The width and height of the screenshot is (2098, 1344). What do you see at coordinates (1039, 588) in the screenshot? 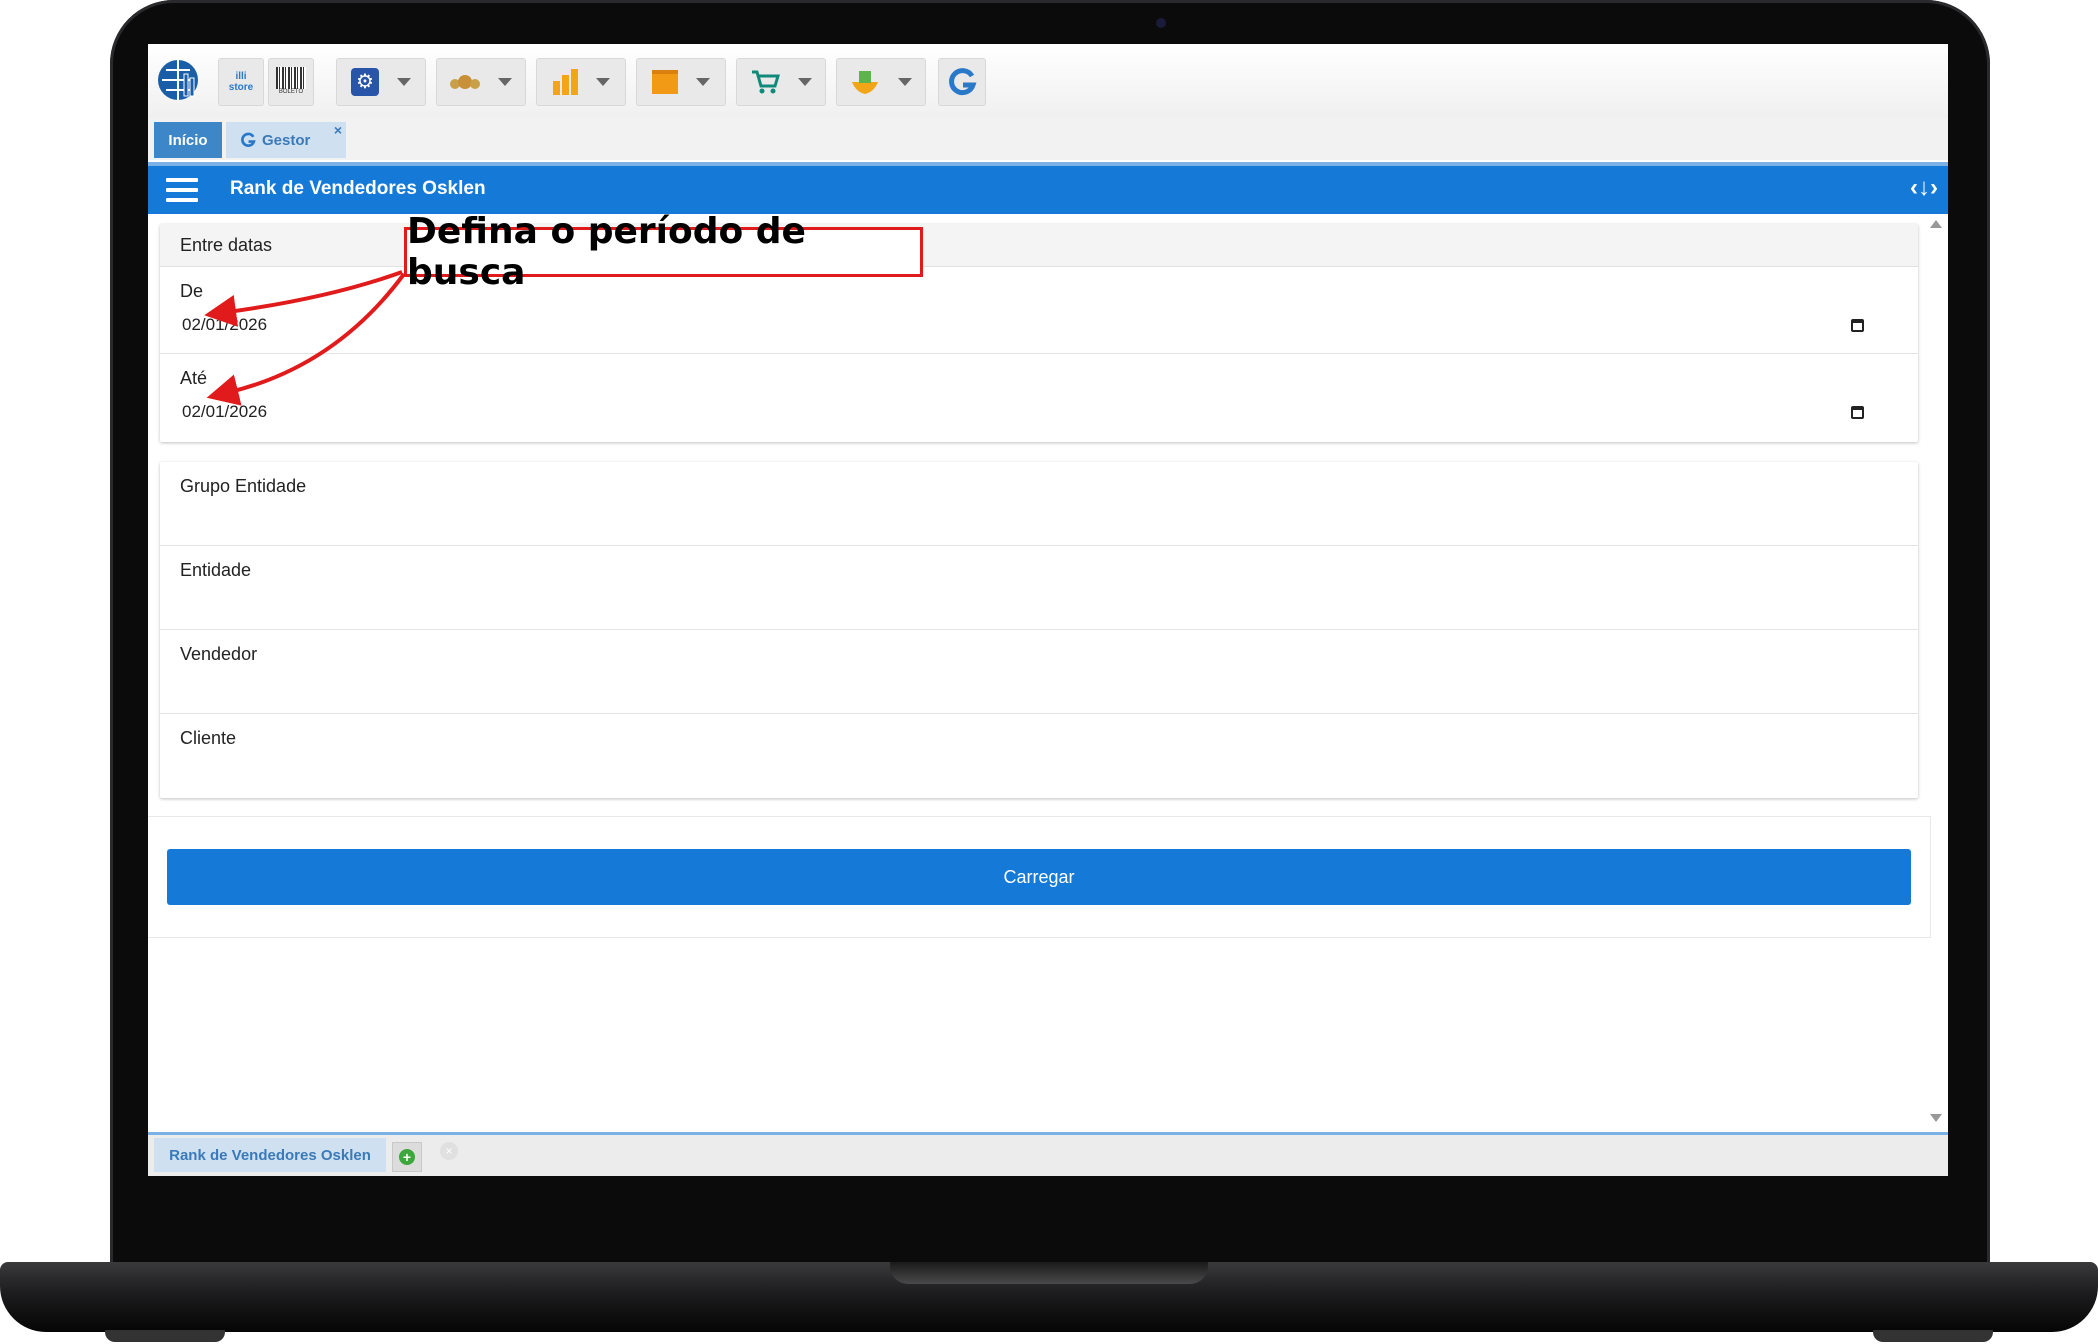
I see `entidade-field: Entidade` at bounding box center [1039, 588].